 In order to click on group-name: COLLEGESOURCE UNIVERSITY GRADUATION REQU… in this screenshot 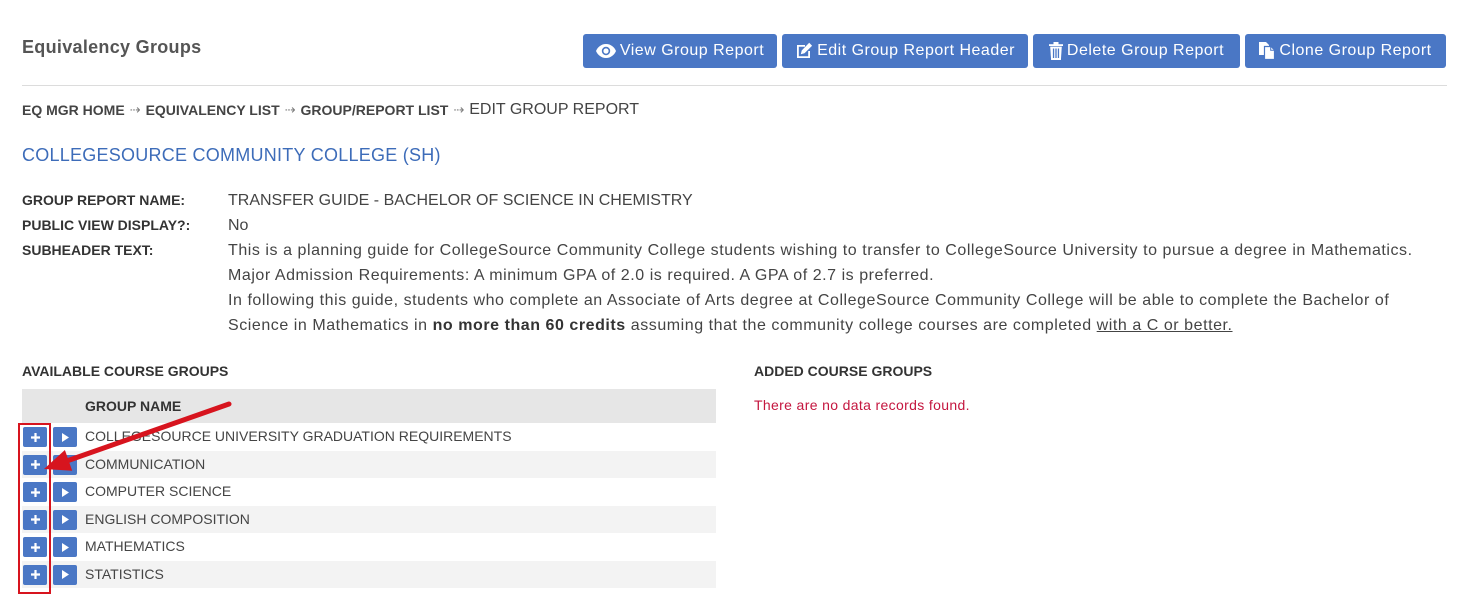, I will do `click(298, 436)`.